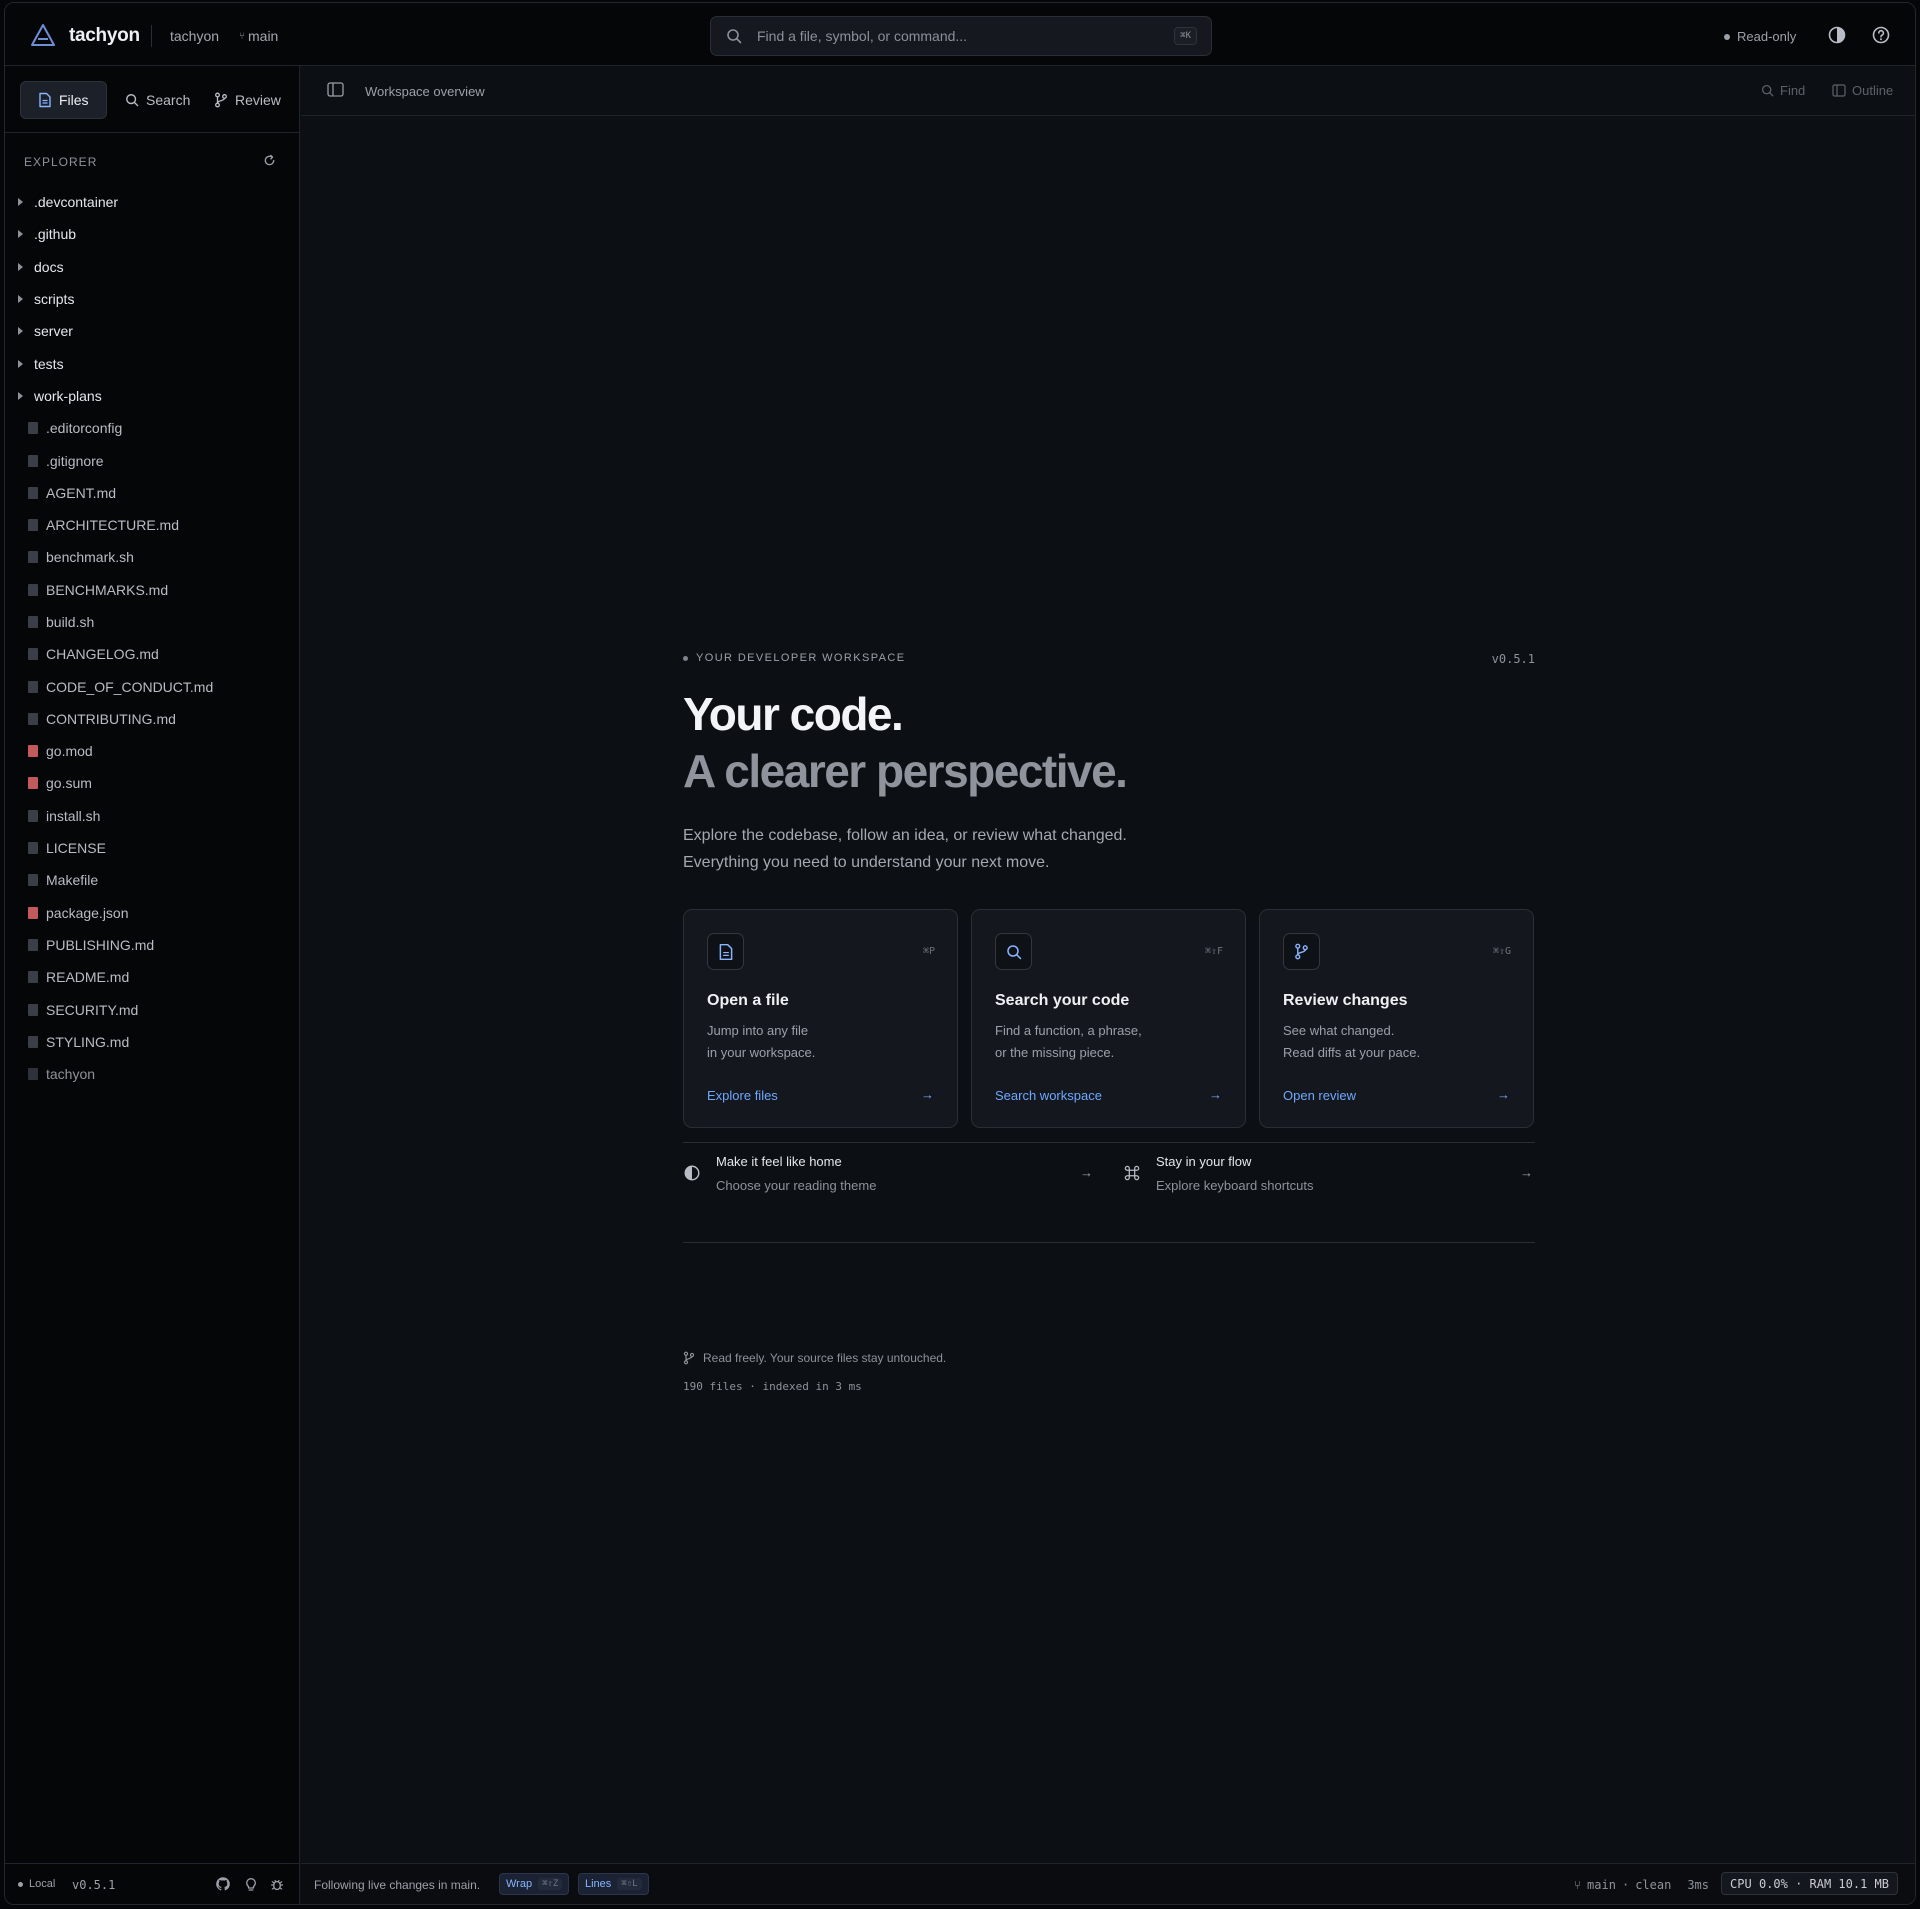  I want to click on tree-file: BENCHMARKS.md, so click(152, 590).